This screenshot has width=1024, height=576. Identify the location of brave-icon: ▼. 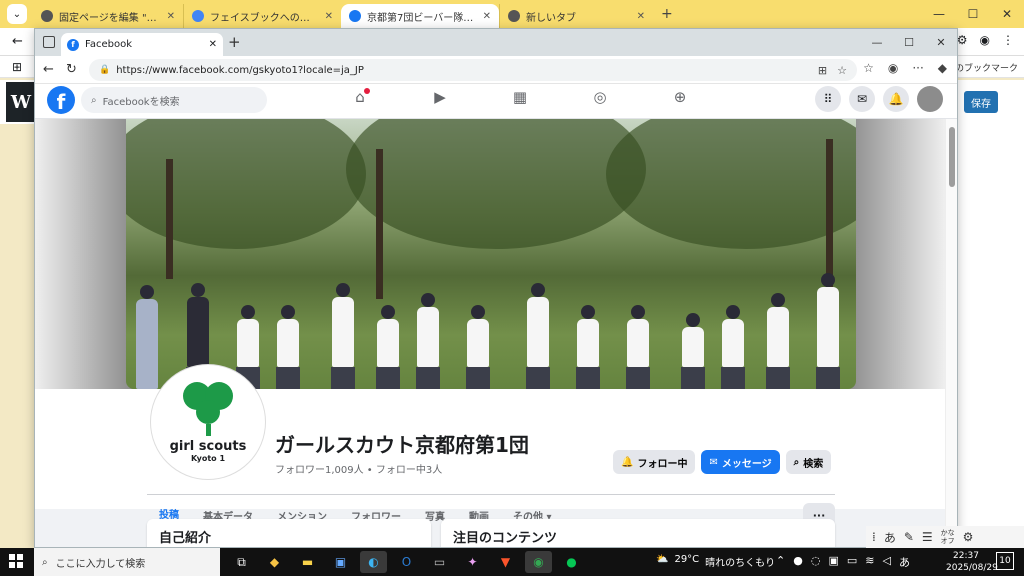
(505, 562).